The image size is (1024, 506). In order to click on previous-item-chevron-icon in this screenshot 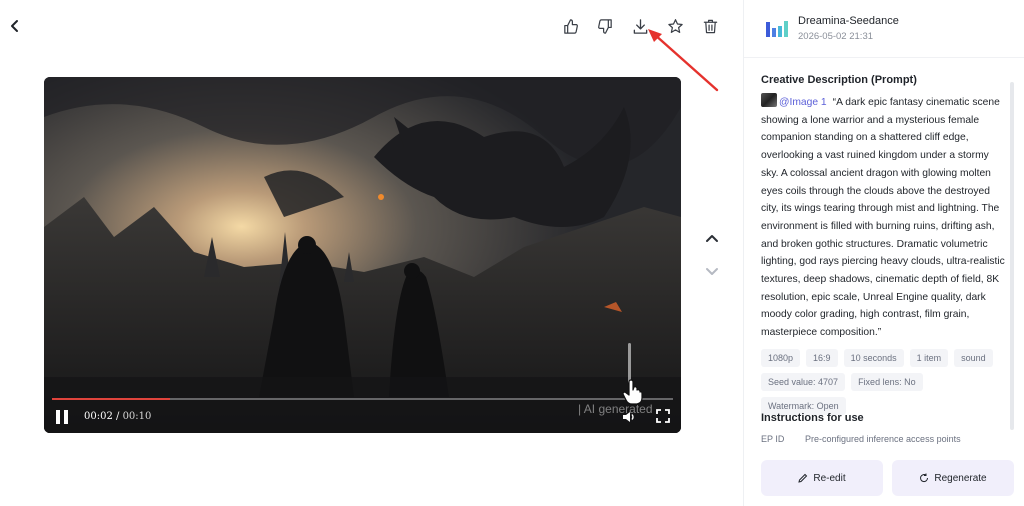, I will do `click(712, 238)`.